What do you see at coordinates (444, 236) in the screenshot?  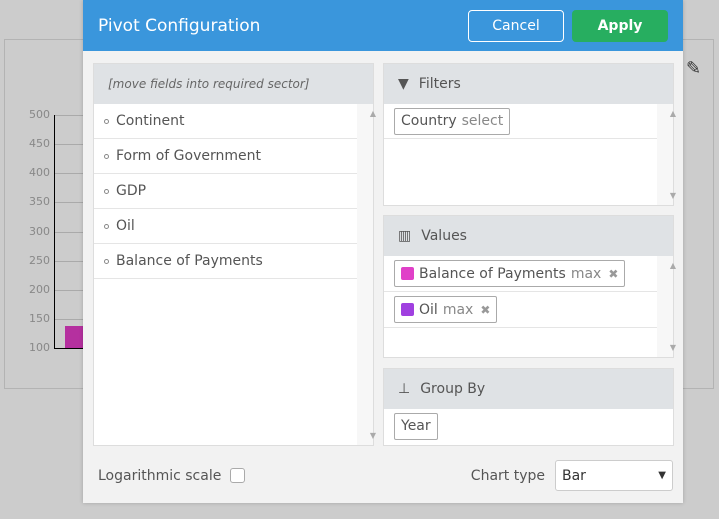 I see `values-title: Values` at bounding box center [444, 236].